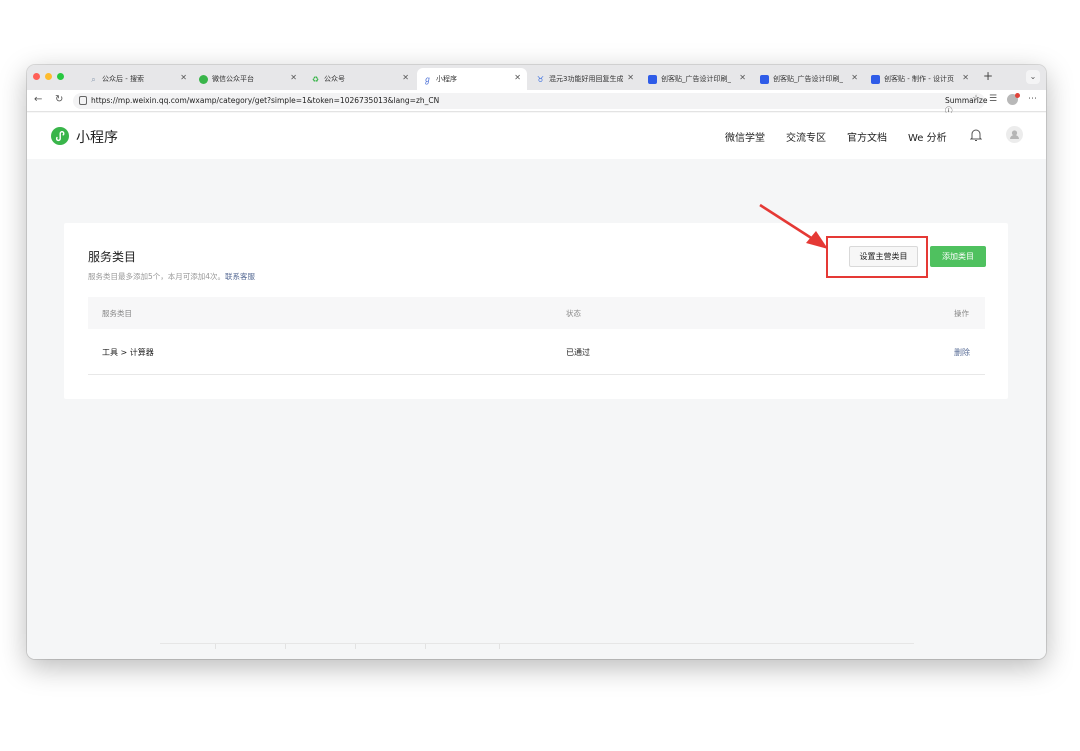  I want to click on tab-7: 创客贴 - 制作 - 设计页 ✕, so click(920, 79).